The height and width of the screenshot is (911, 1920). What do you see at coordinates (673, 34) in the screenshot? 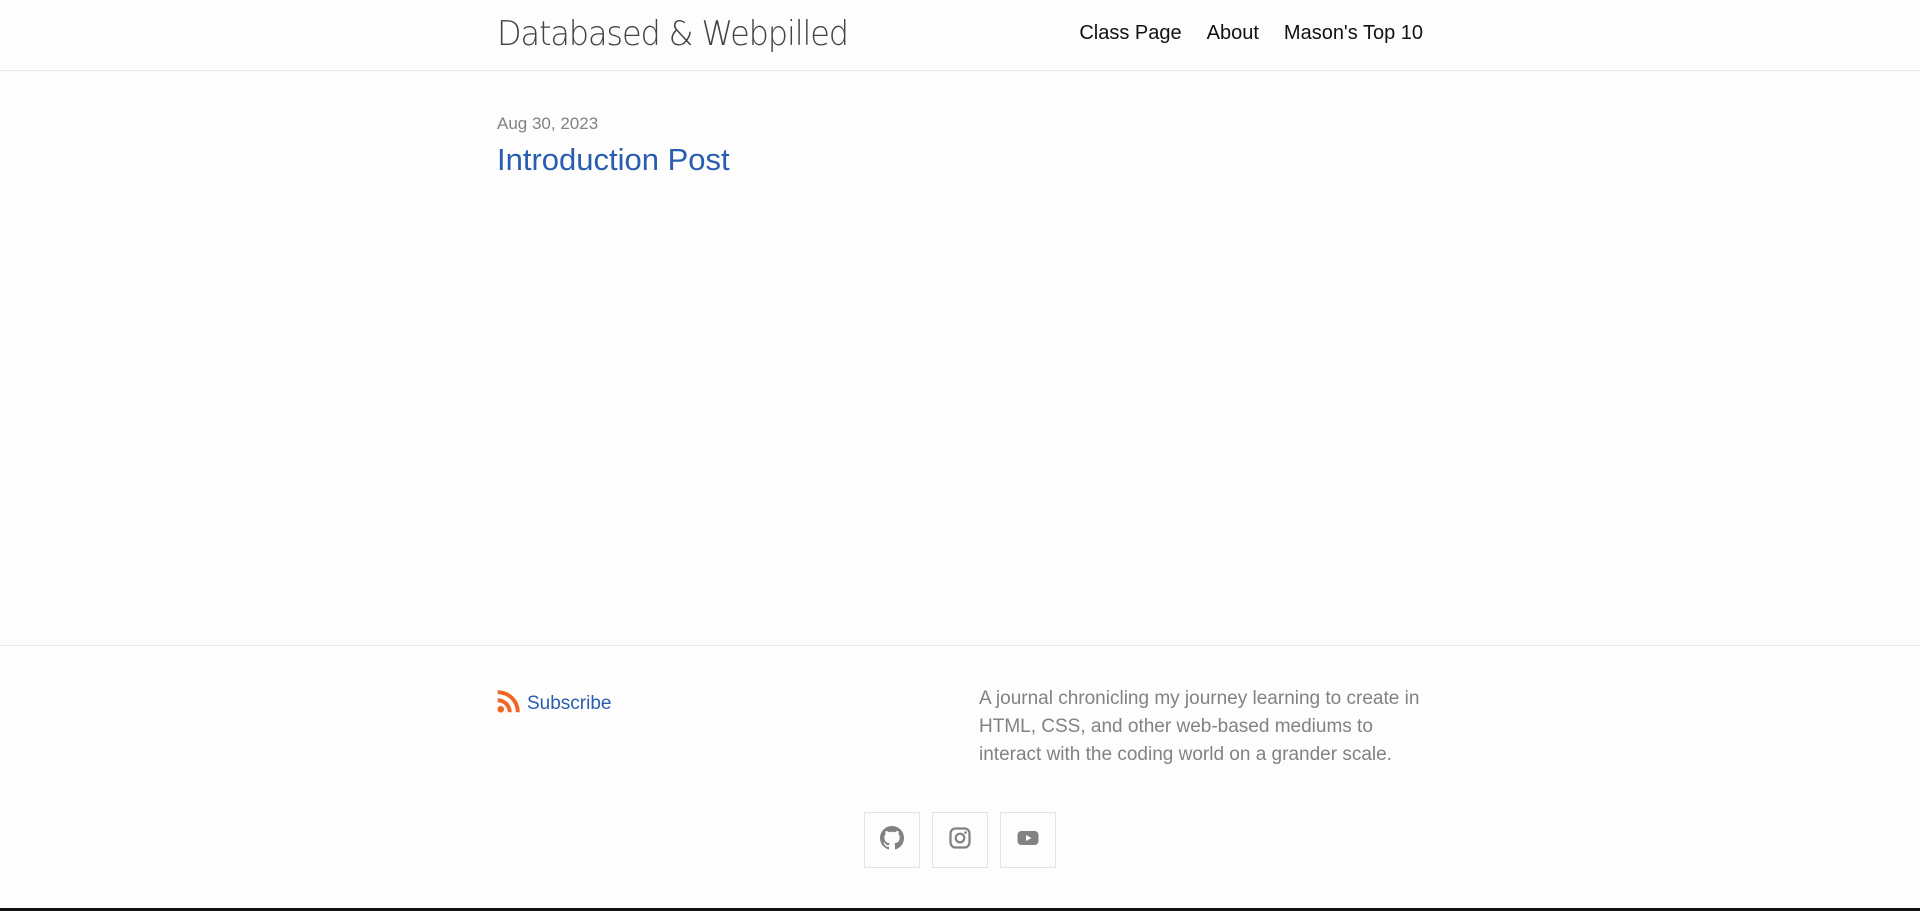
I see `site-title-link: Databased & Webpilled` at bounding box center [673, 34].